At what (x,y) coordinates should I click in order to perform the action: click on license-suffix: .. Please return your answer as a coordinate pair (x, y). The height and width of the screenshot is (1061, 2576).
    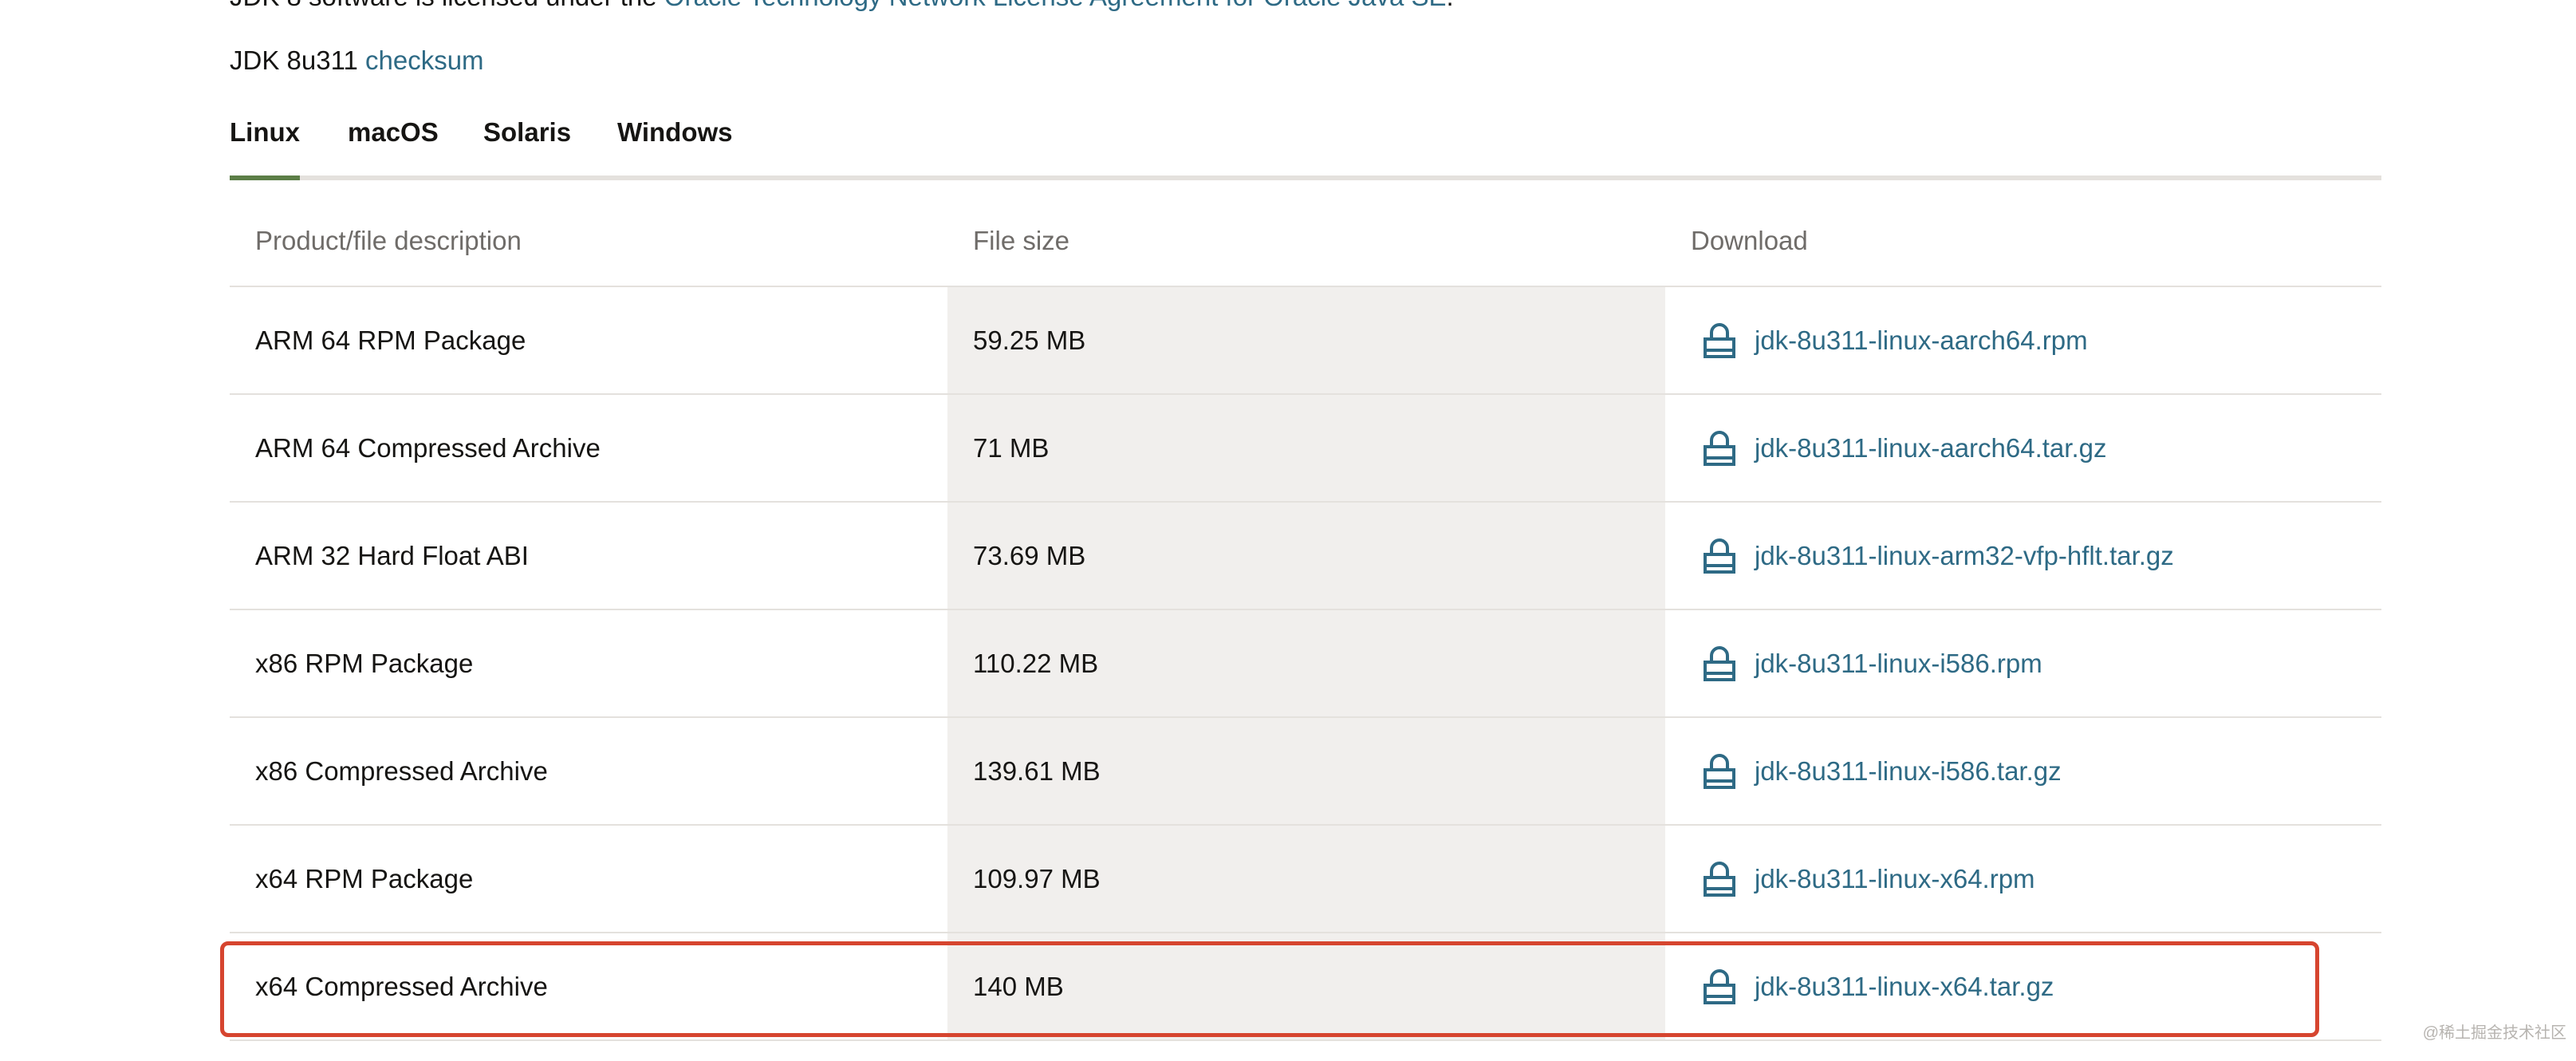
    Looking at the image, I should click on (1449, 5).